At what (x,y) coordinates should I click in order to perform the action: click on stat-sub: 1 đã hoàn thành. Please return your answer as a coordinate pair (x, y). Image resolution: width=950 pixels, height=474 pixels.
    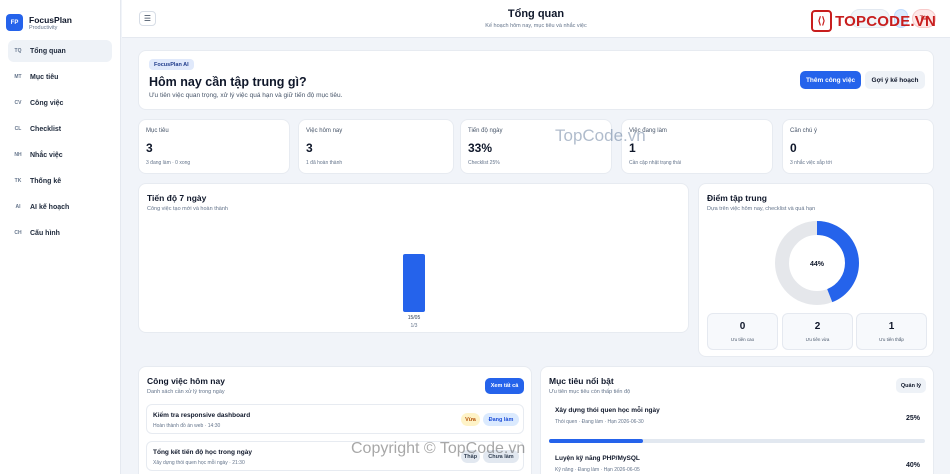
    Looking at the image, I should click on (324, 163).